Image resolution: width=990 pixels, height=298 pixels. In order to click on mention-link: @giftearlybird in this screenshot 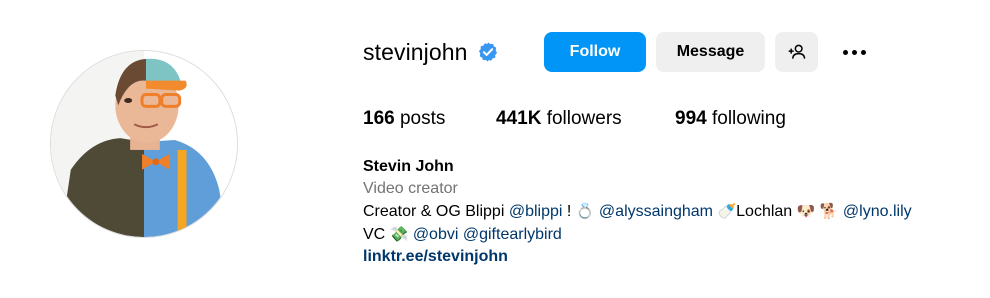, I will do `click(512, 234)`.